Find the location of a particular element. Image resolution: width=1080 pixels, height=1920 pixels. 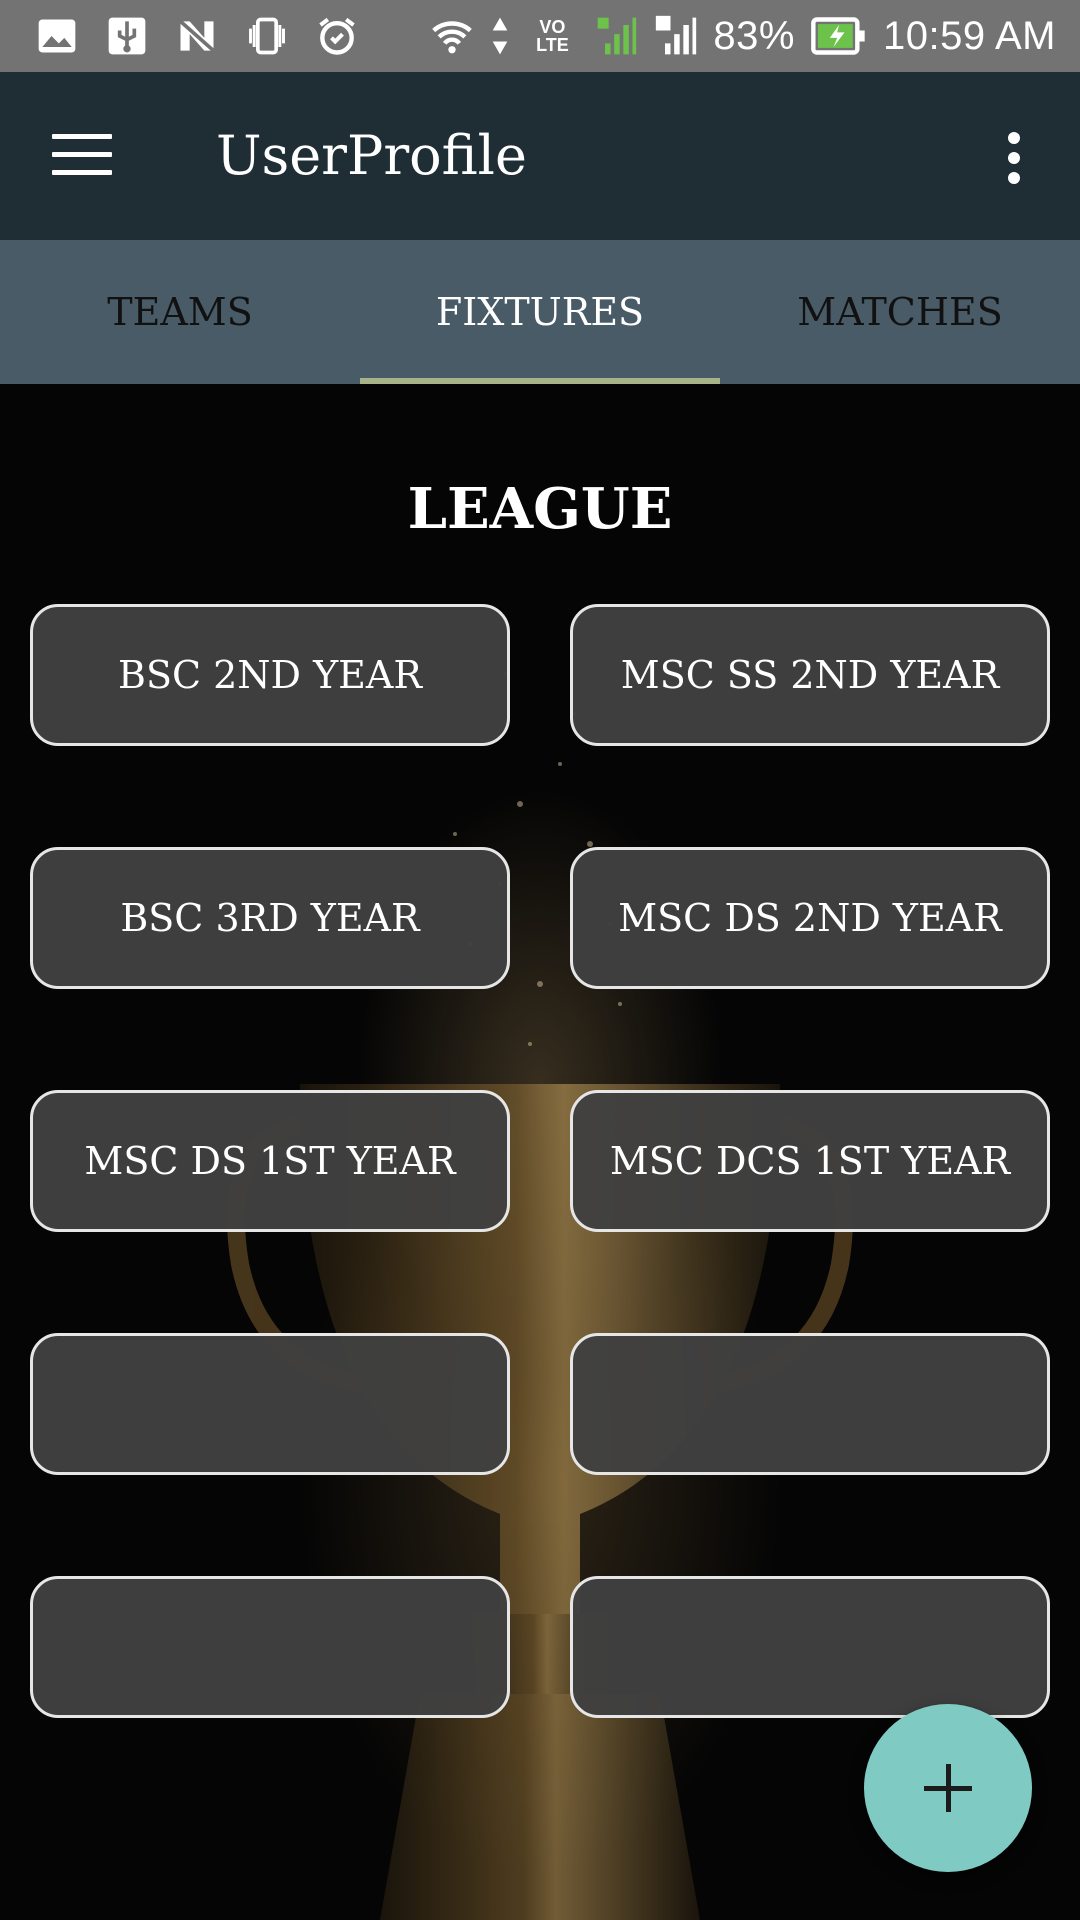

league-button-bsc-2nd-year: BSC 2ND YEAR is located at coordinates (270, 675).